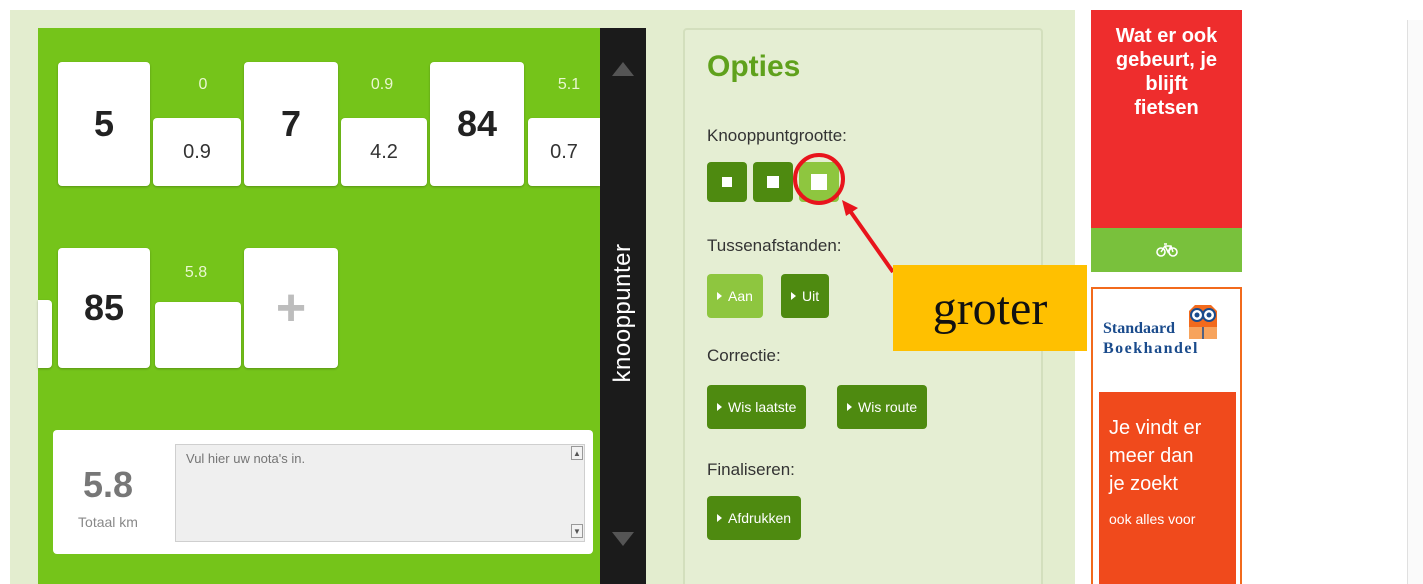  I want to click on annotation-overlay, so click(844, 213).